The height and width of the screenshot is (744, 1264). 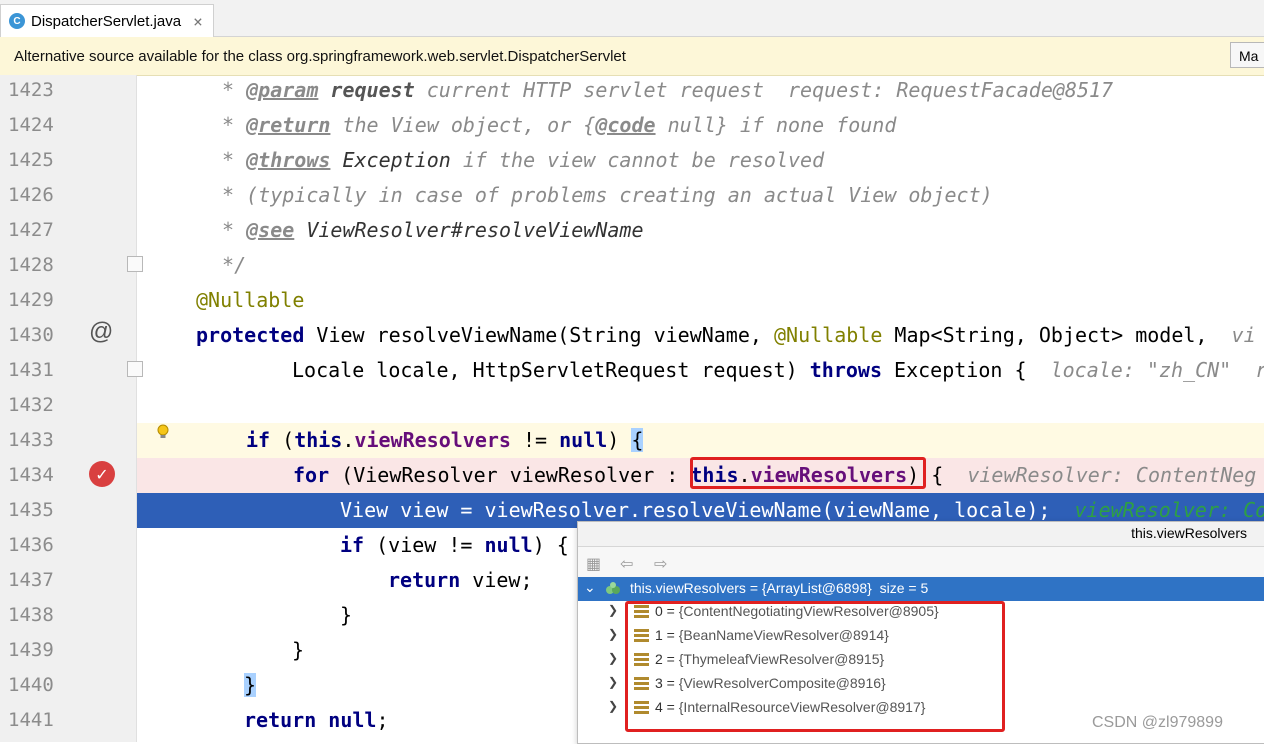 I want to click on lightbulb-icon, so click(x=163, y=432).